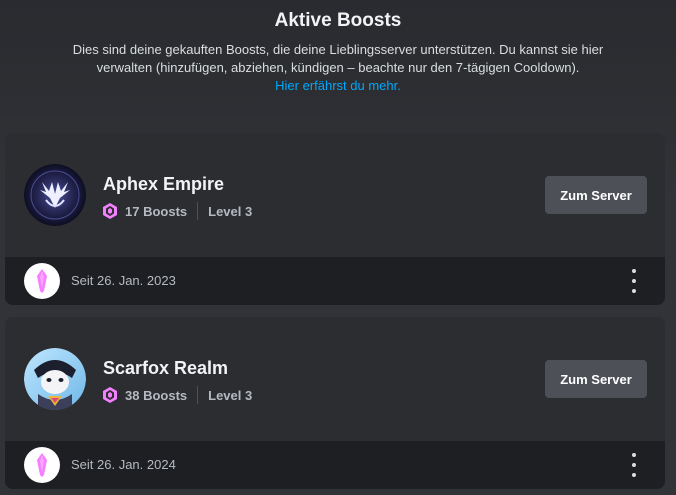  I want to click on boost-since-date: Seit 26. Jan. 2023, so click(123, 280).